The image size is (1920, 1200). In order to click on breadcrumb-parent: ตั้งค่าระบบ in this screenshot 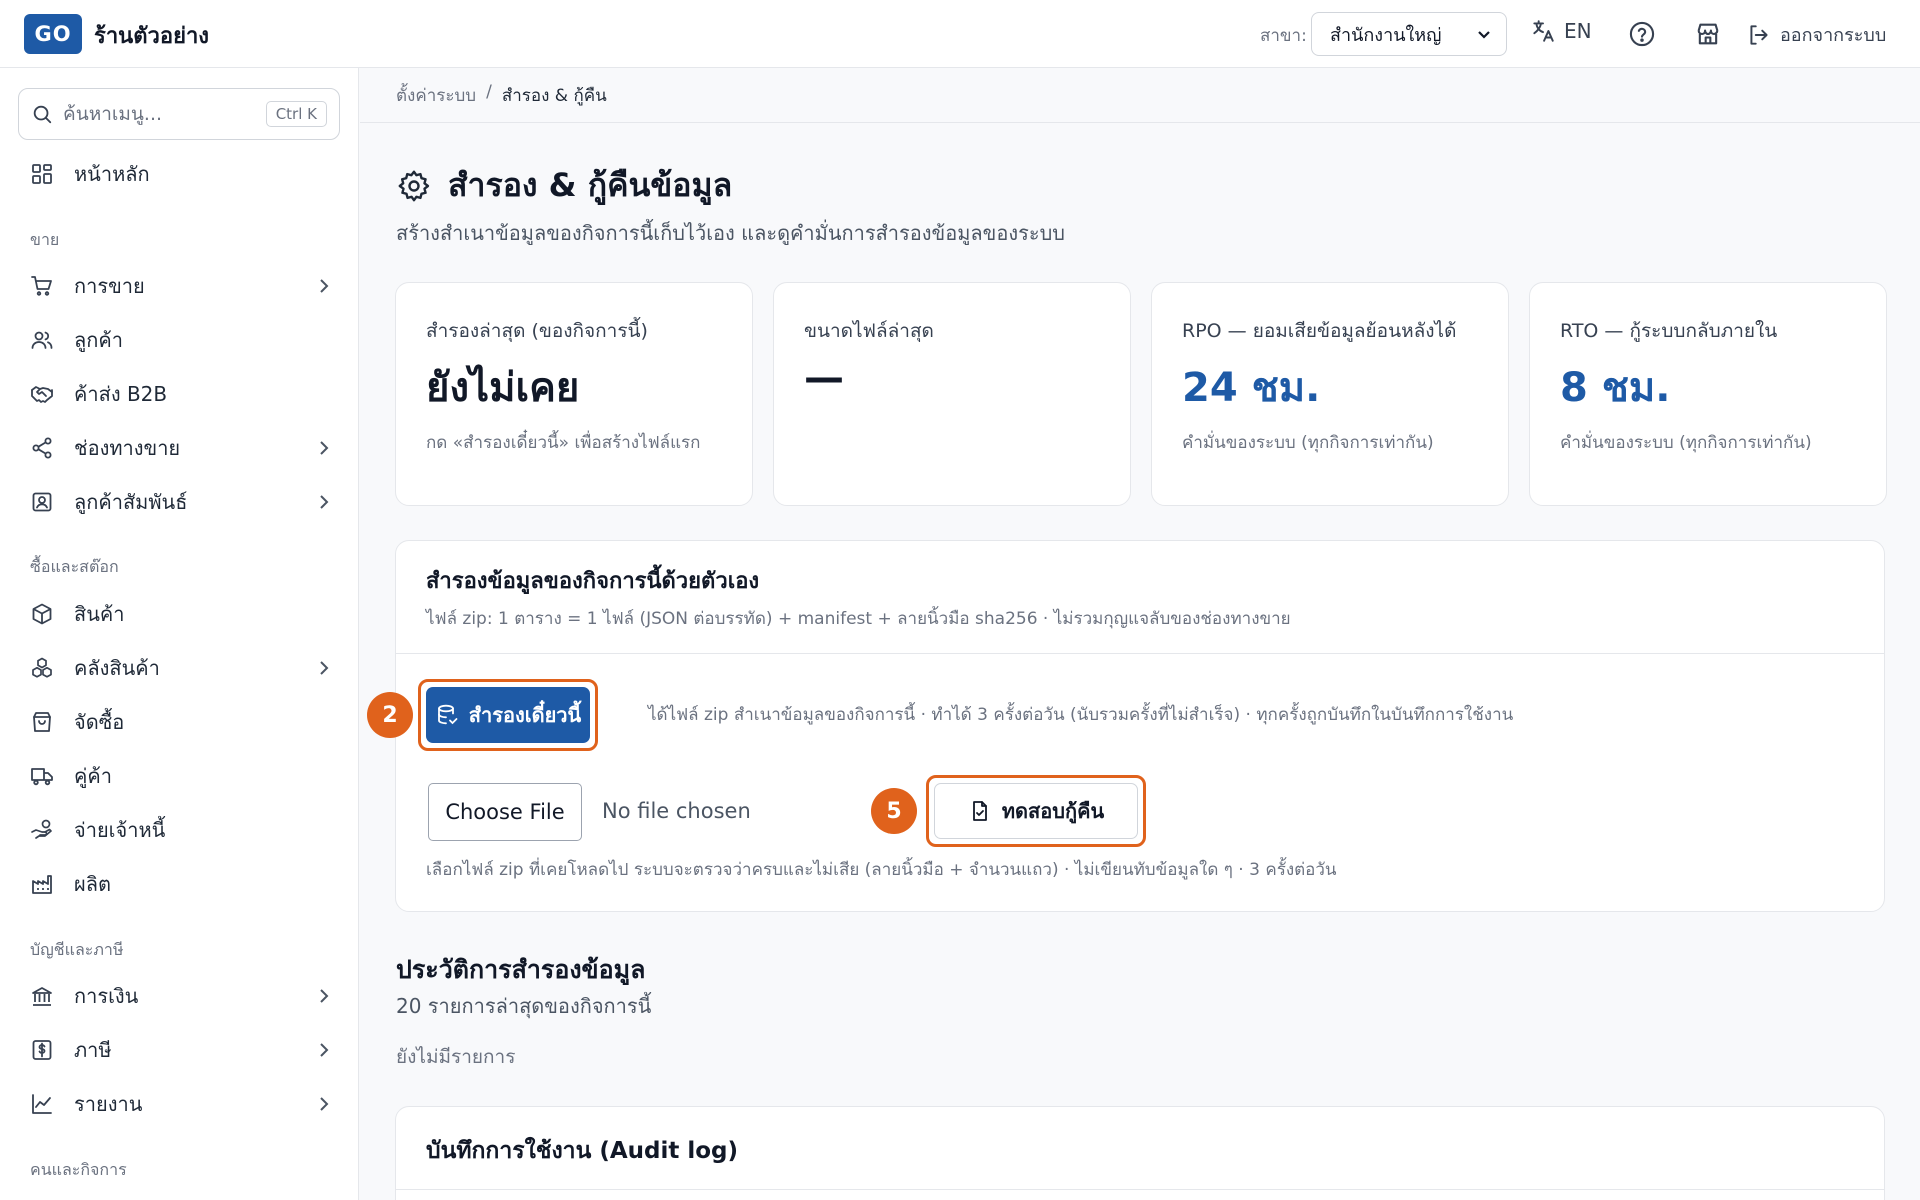, I will do `click(436, 95)`.